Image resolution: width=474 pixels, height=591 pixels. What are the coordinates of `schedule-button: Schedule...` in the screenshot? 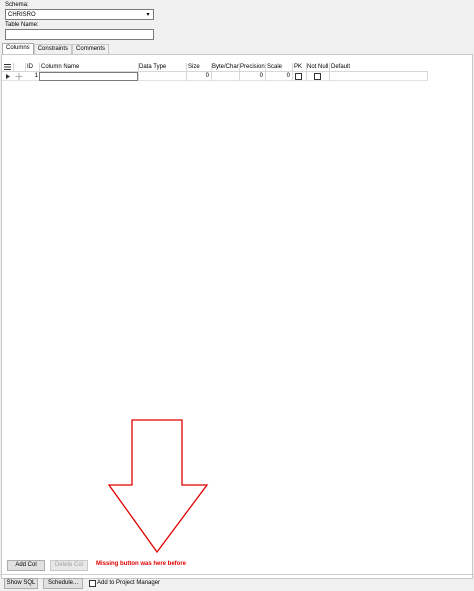 It's located at (63, 583).